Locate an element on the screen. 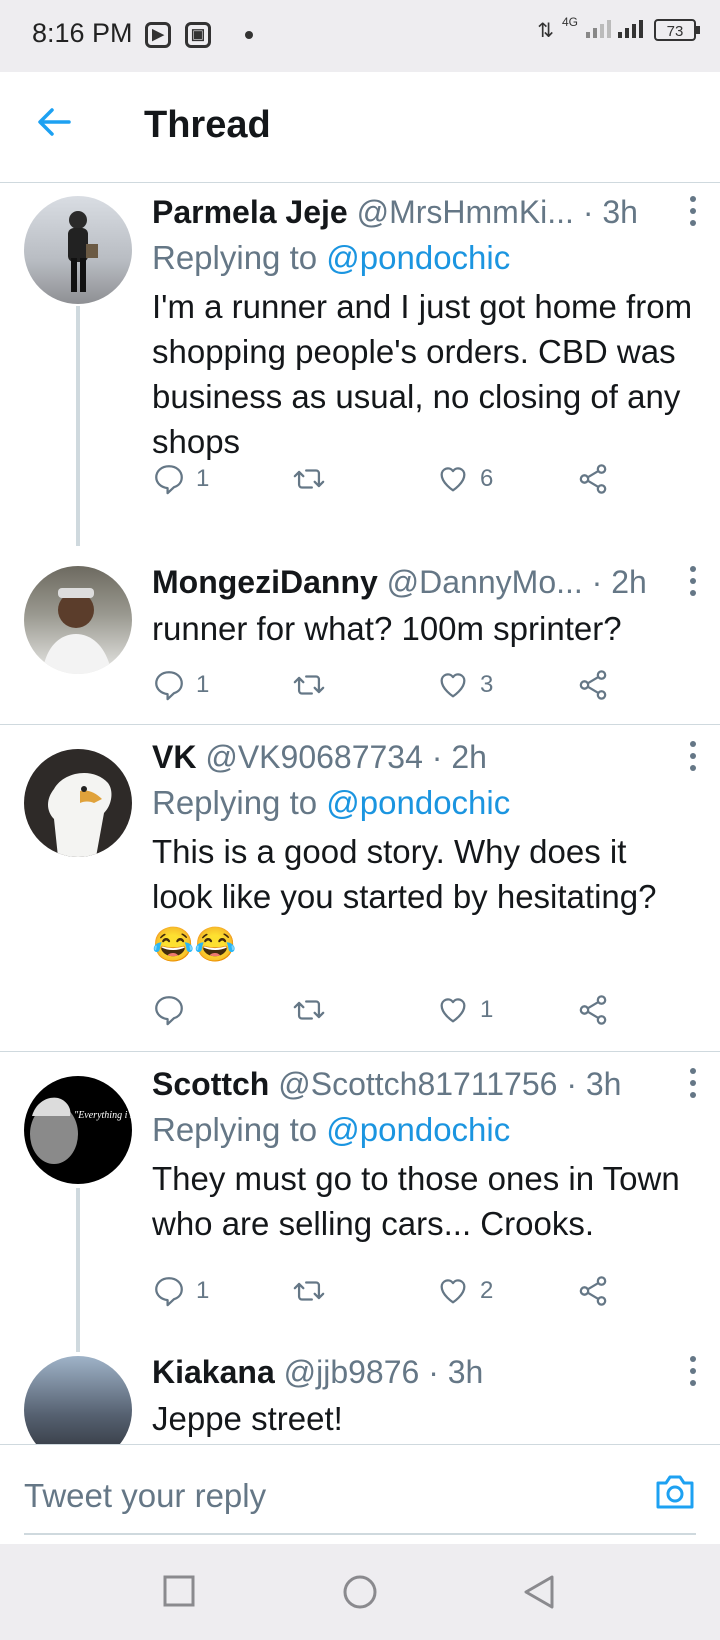 Image resolution: width=720 pixels, height=1640 pixels. status-indicators: ⇅ 4G 73 is located at coordinates (618, 29).